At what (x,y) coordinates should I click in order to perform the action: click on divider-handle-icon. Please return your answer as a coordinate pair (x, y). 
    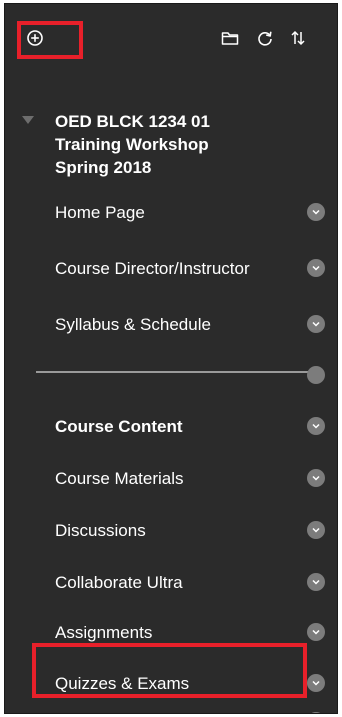
    Looking at the image, I should click on (316, 375).